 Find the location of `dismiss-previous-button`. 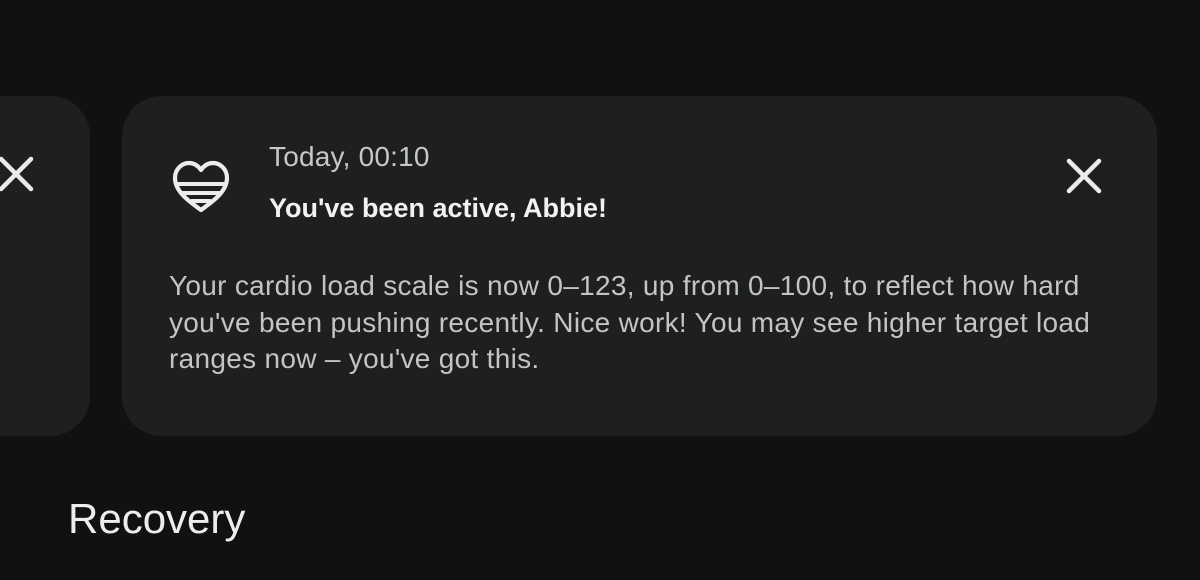

dismiss-previous-button is located at coordinates (19, 174).